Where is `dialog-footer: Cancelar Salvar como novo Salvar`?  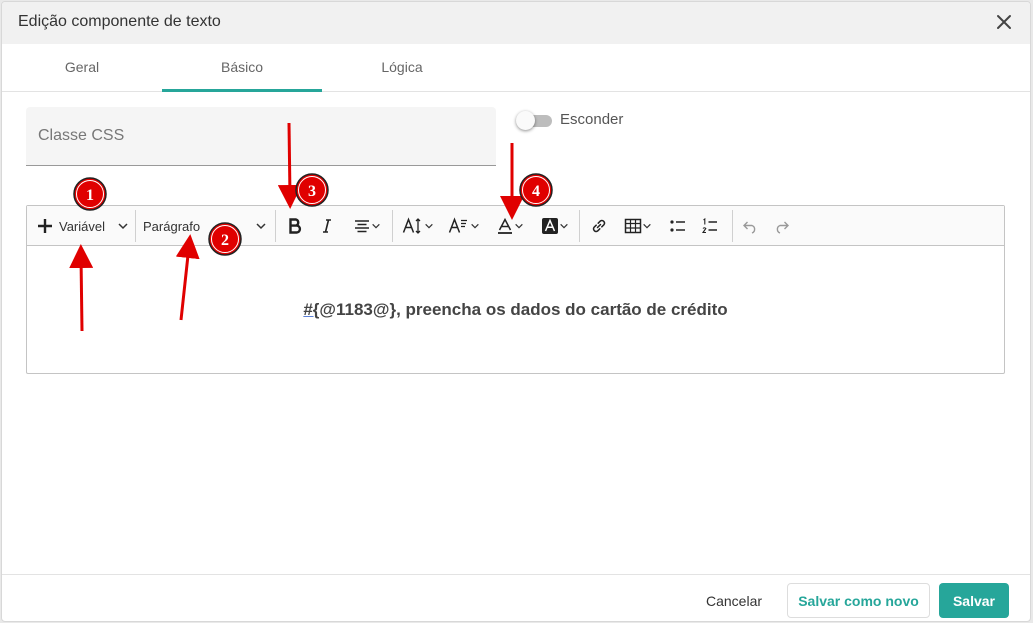 dialog-footer: Cancelar Salvar como novo Salvar is located at coordinates (516, 597).